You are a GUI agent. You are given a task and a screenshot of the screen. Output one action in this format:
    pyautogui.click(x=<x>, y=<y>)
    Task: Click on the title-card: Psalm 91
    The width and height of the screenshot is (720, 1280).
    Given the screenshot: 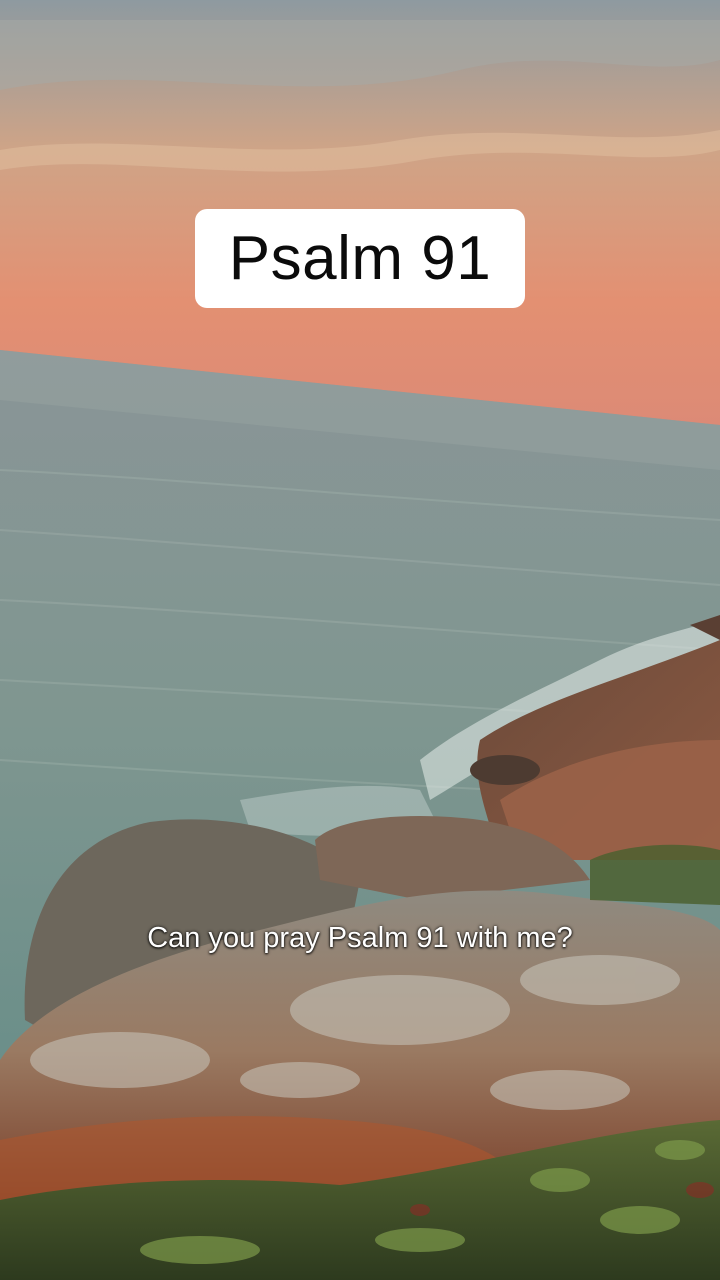 What is the action you would take?
    pyautogui.click(x=360, y=258)
    